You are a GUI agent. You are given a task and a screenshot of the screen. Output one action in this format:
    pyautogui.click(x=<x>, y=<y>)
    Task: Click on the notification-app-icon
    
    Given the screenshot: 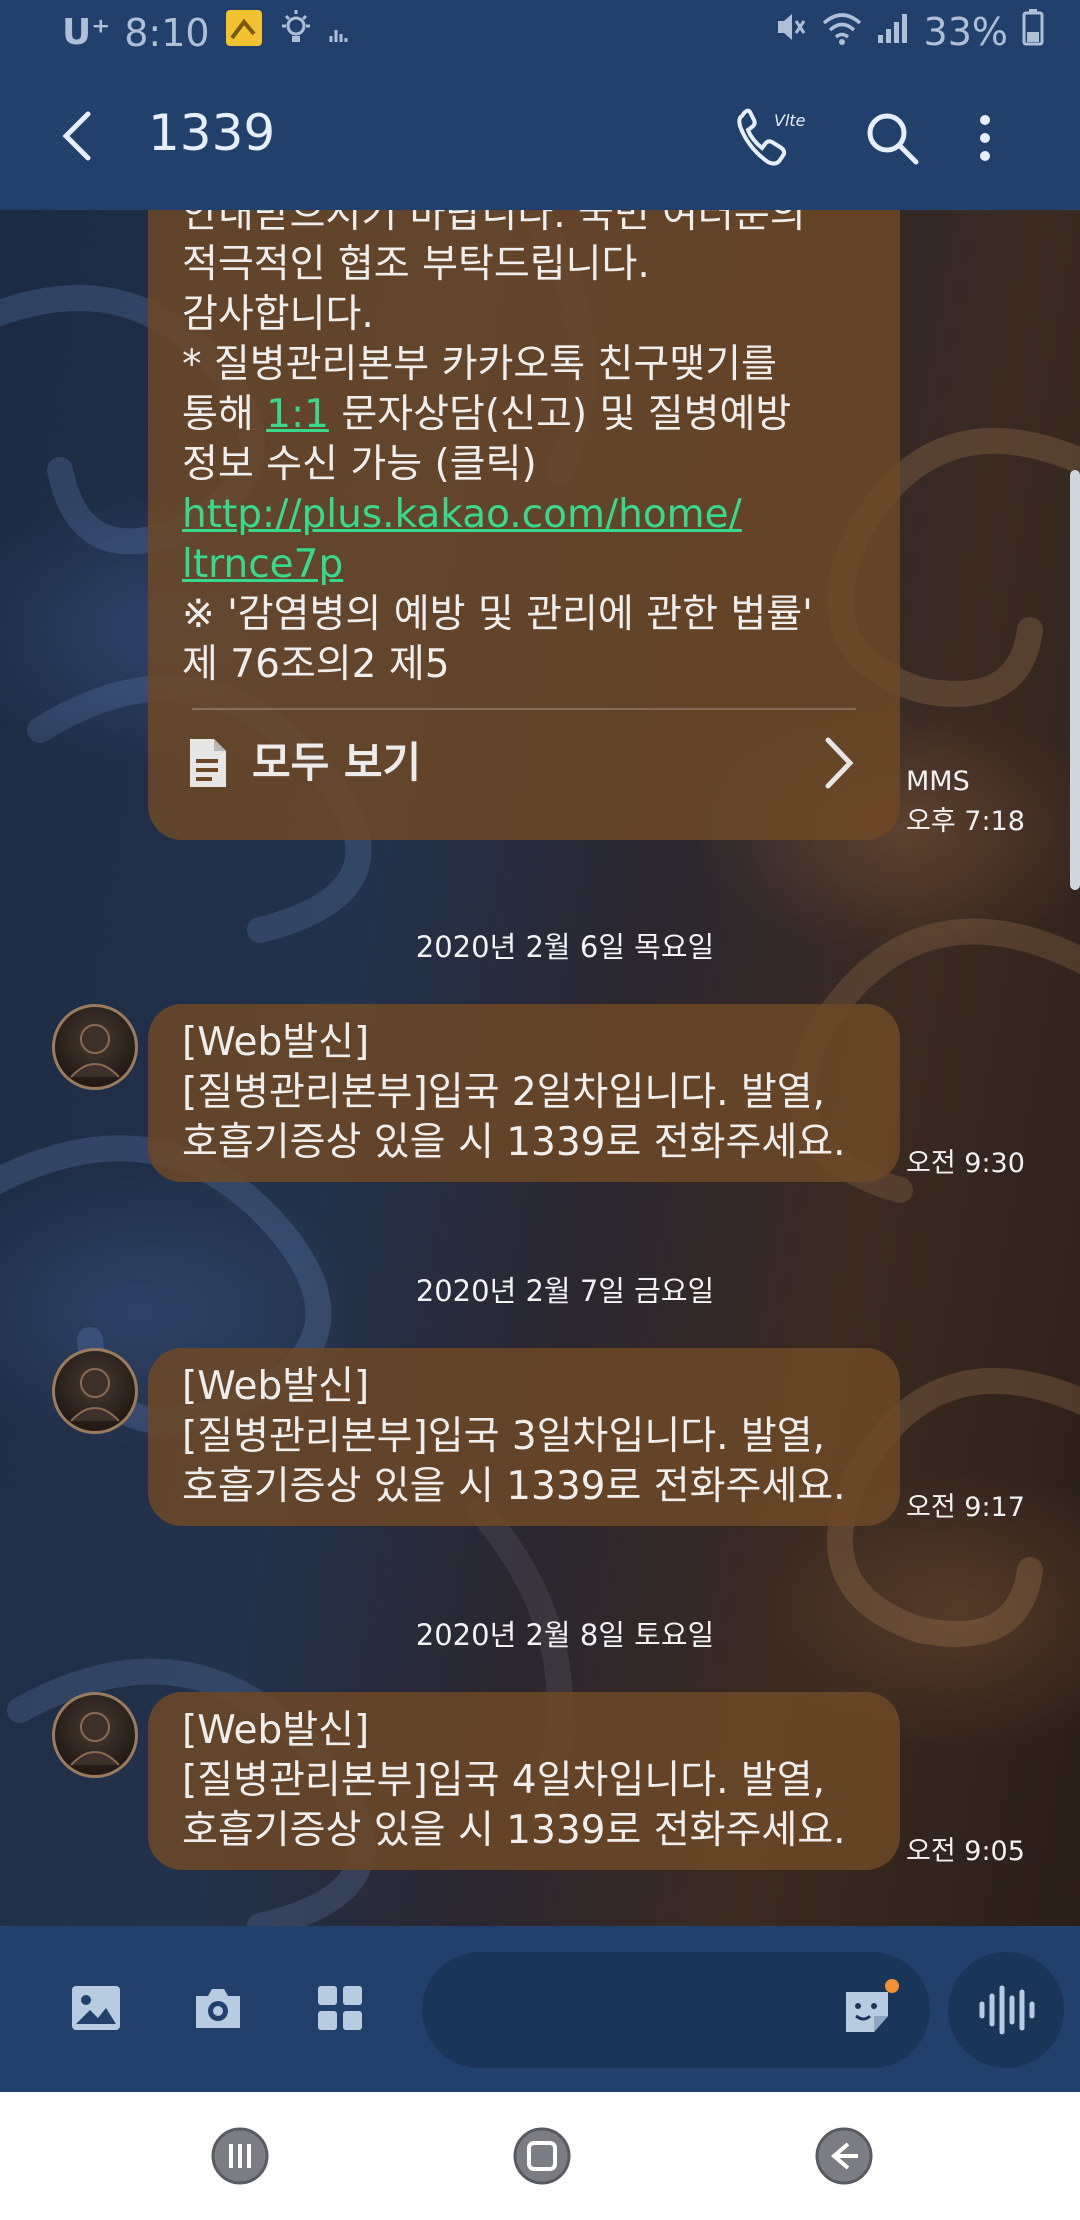 What is the action you would take?
    pyautogui.click(x=244, y=32)
    